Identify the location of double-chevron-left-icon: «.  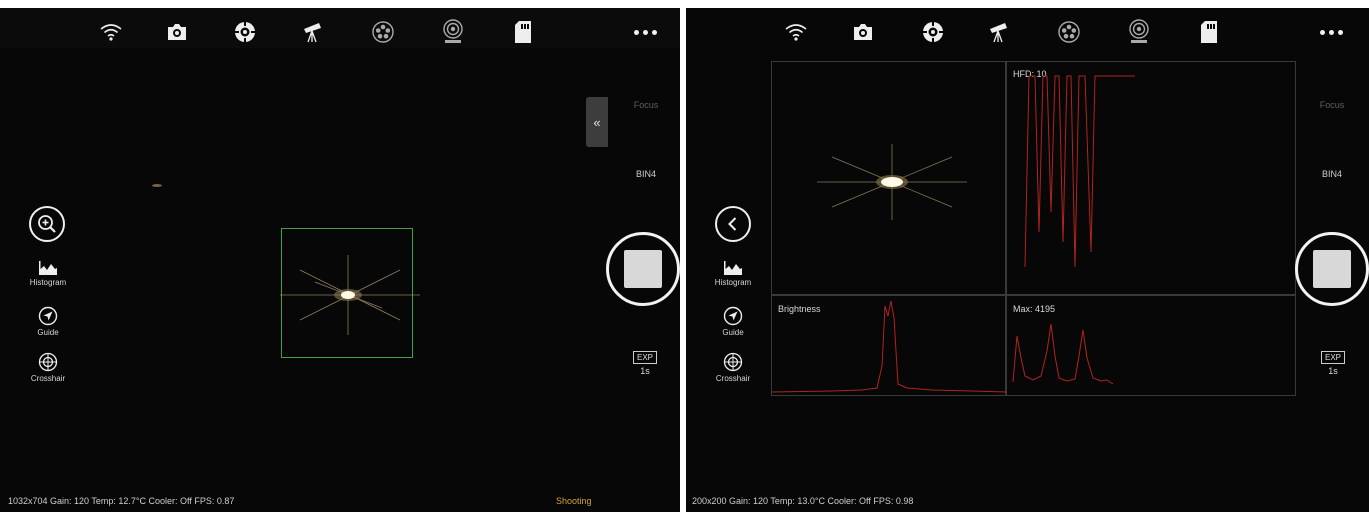
(597, 122).